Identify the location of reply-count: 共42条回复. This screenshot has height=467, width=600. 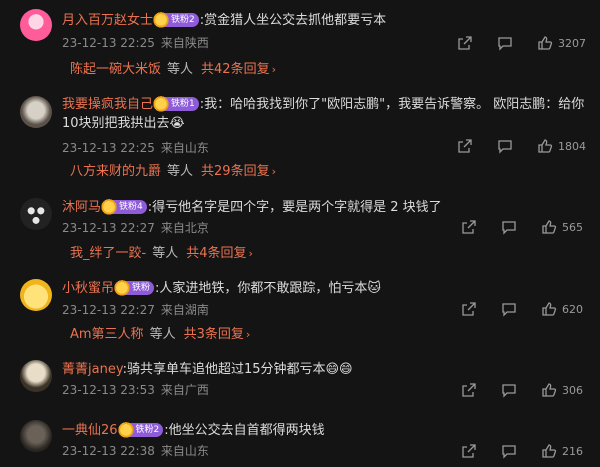
(235, 70).